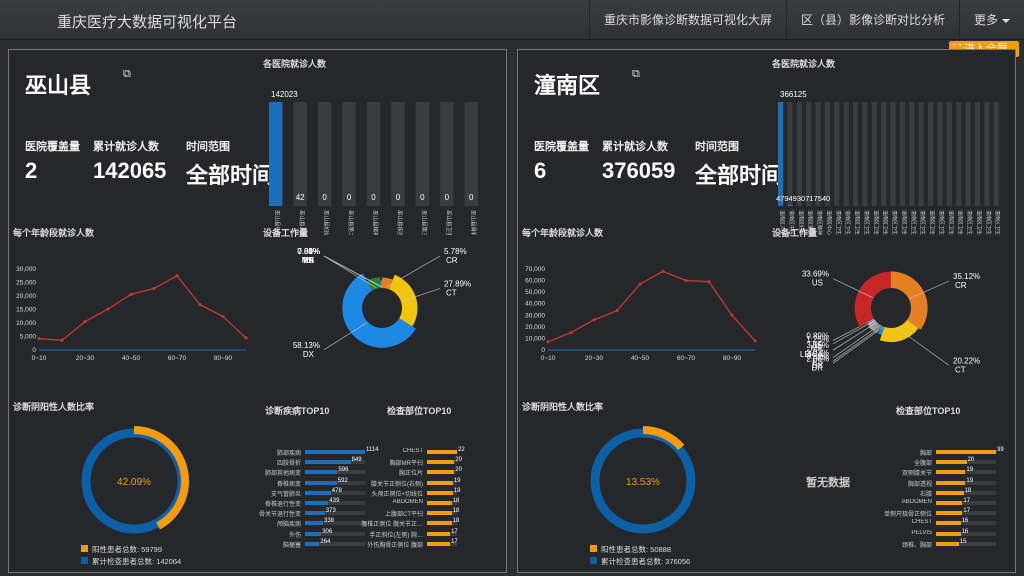  Describe the element at coordinates (284, 94) in the screenshot. I see `bar-top-label: 142023` at that location.